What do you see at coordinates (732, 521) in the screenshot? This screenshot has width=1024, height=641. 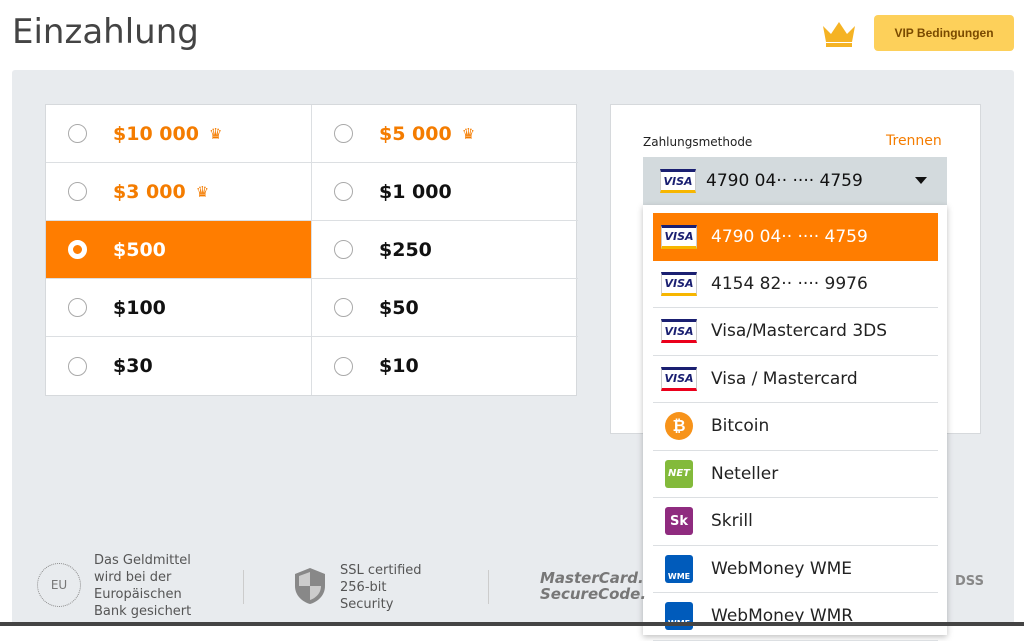 I see `payment-option-label: Skrill` at bounding box center [732, 521].